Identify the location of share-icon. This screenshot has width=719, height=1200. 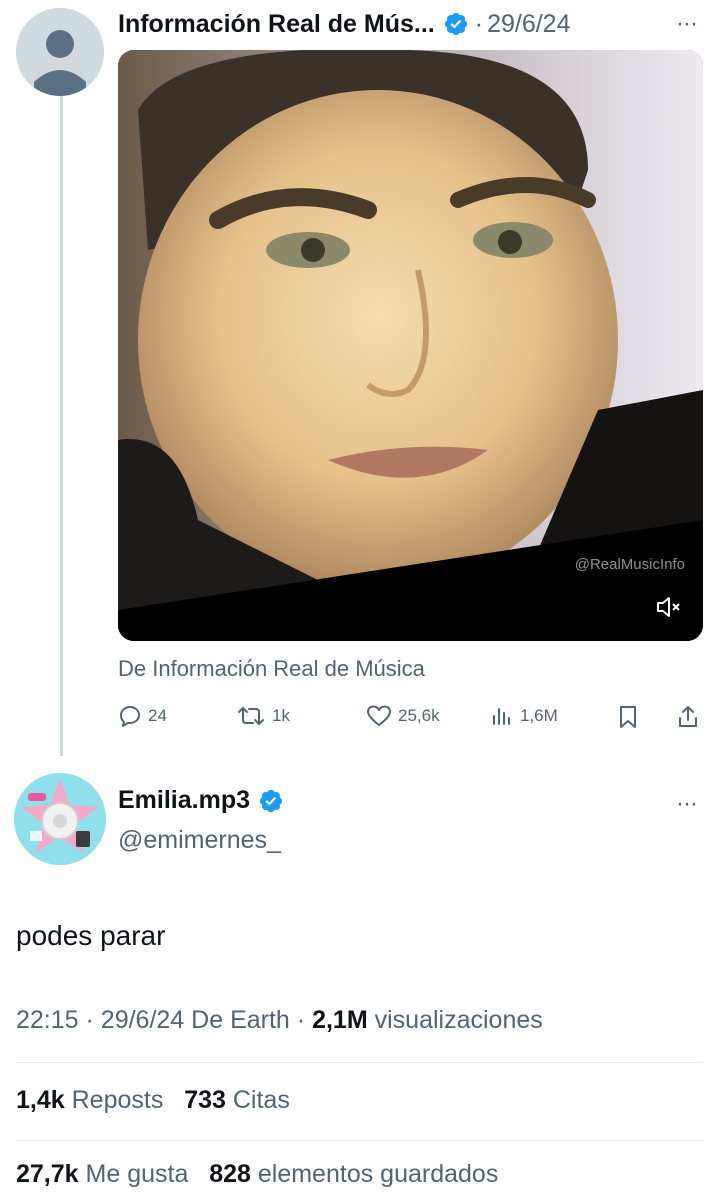
(688, 716).